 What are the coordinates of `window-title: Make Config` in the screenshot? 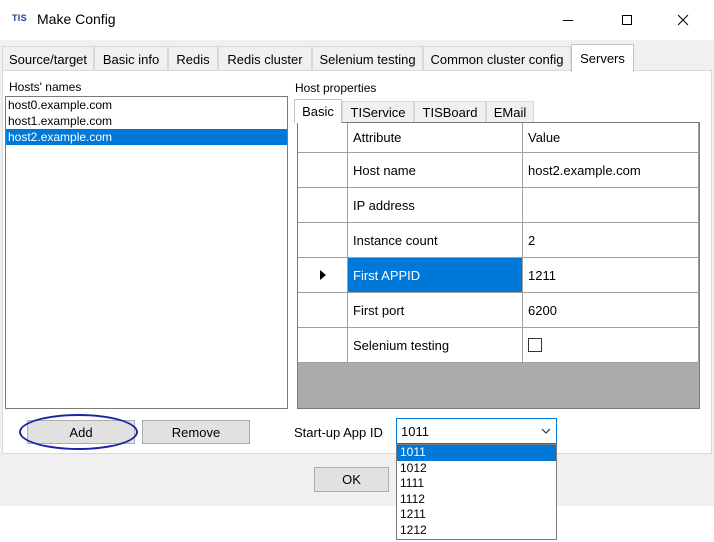 It's located at (76, 19).